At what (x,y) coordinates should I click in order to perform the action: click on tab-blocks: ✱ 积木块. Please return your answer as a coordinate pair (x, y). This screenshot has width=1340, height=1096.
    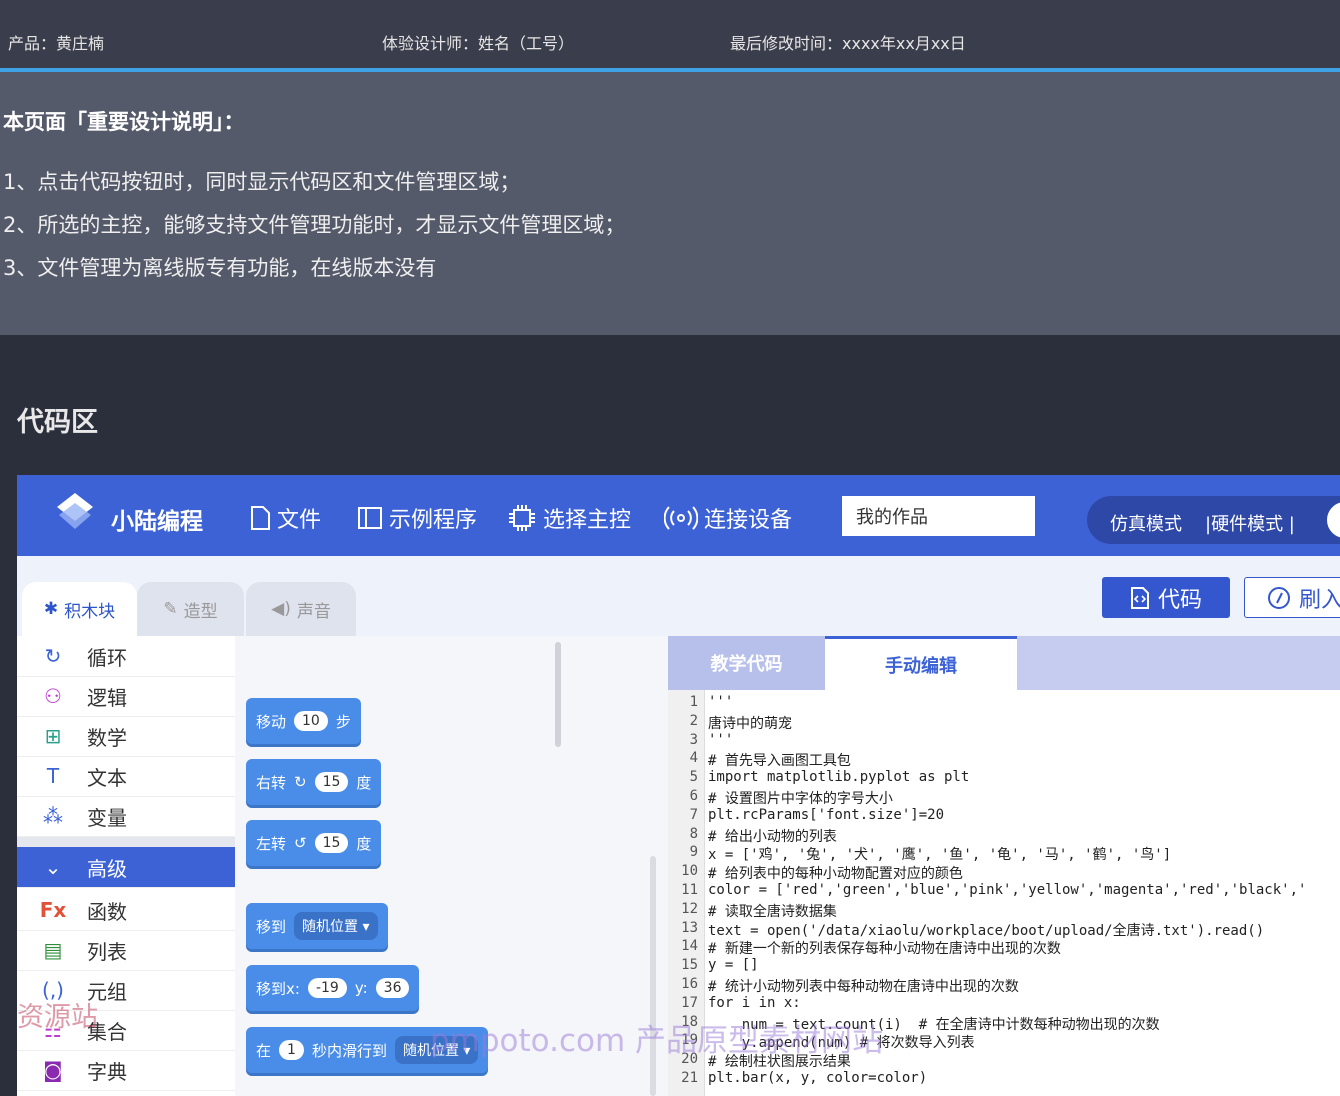
    Looking at the image, I should click on (79, 609).